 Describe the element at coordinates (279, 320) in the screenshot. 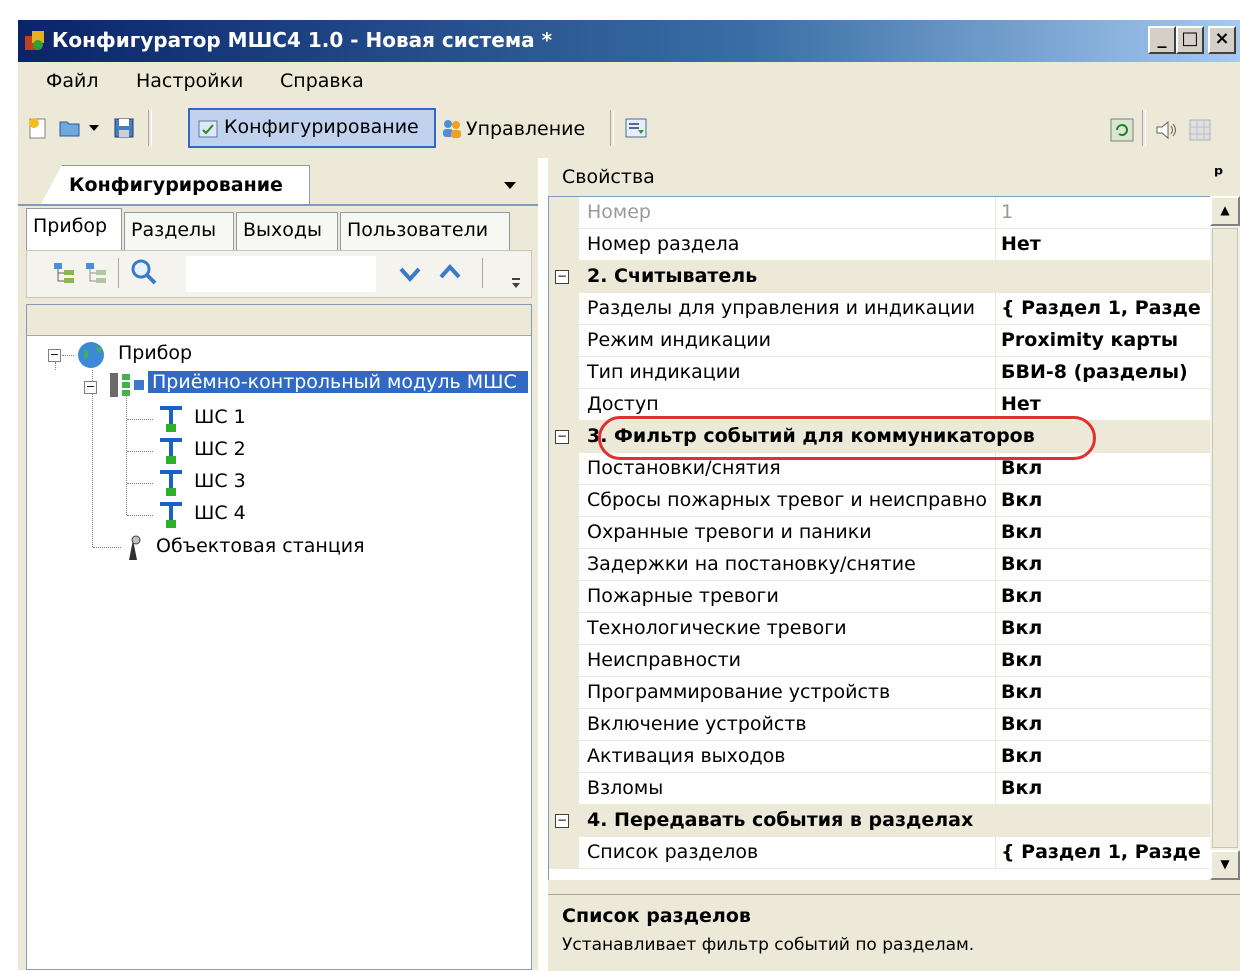

I see `tree-header` at that location.